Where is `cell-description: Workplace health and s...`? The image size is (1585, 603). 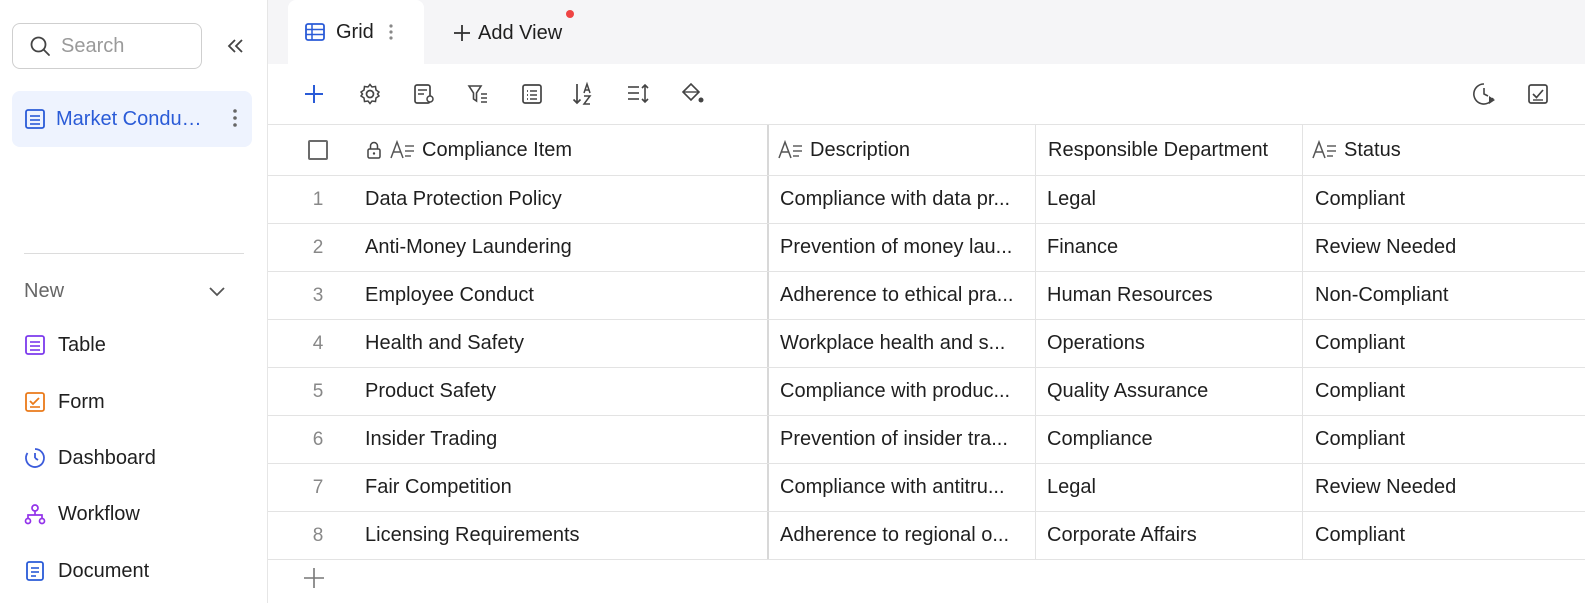 cell-description: Workplace health and s... is located at coordinates (905, 343).